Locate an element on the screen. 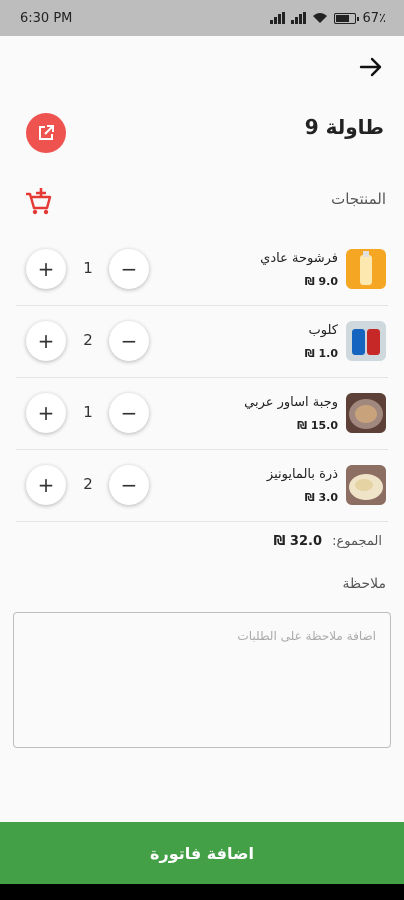 The image size is (404, 900). product-row: كلوب 1.0 ₪ − 2 + is located at coordinates (202, 342).